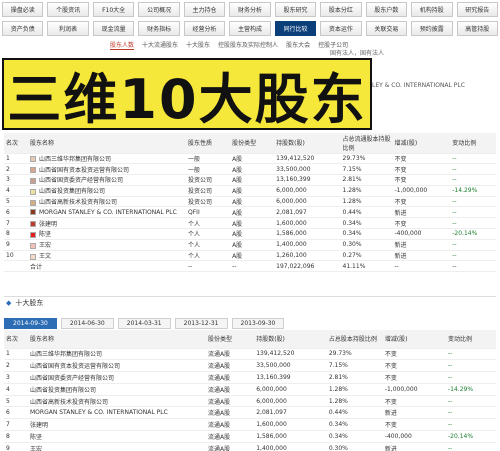  I want to click on nav-item: 资产负债, so click(23, 28).